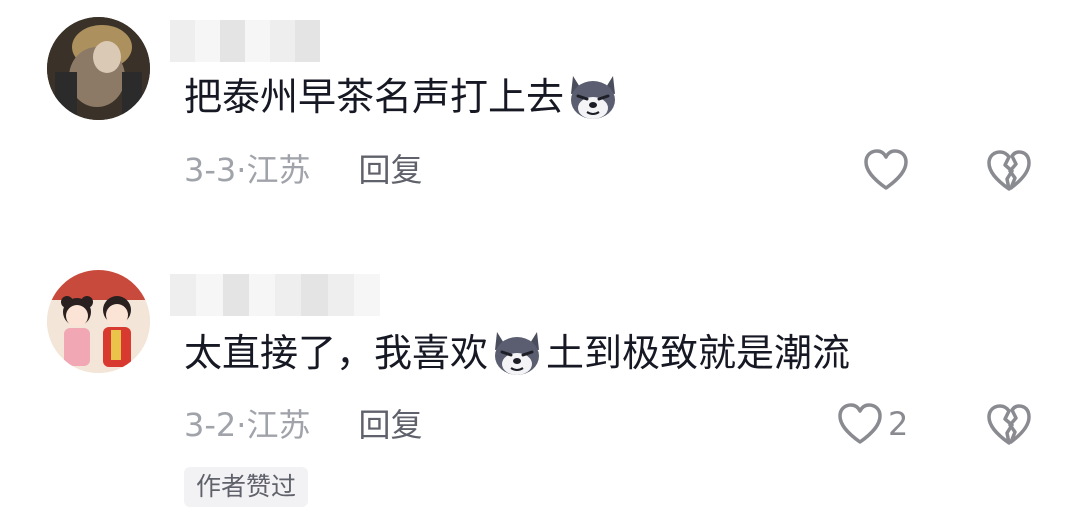 Image resolution: width=1080 pixels, height=517 pixels. Describe the element at coordinates (210, 425) in the screenshot. I see `comment-date: 3-2` at that location.